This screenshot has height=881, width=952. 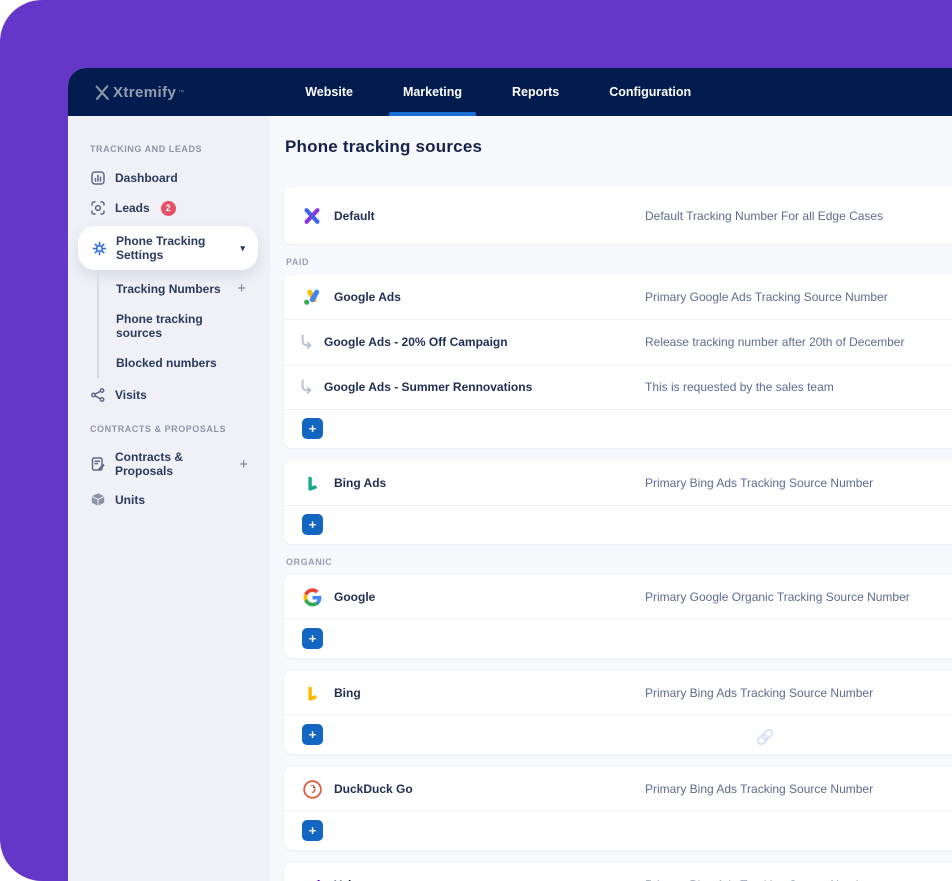 I want to click on source-name: Google, so click(x=355, y=597).